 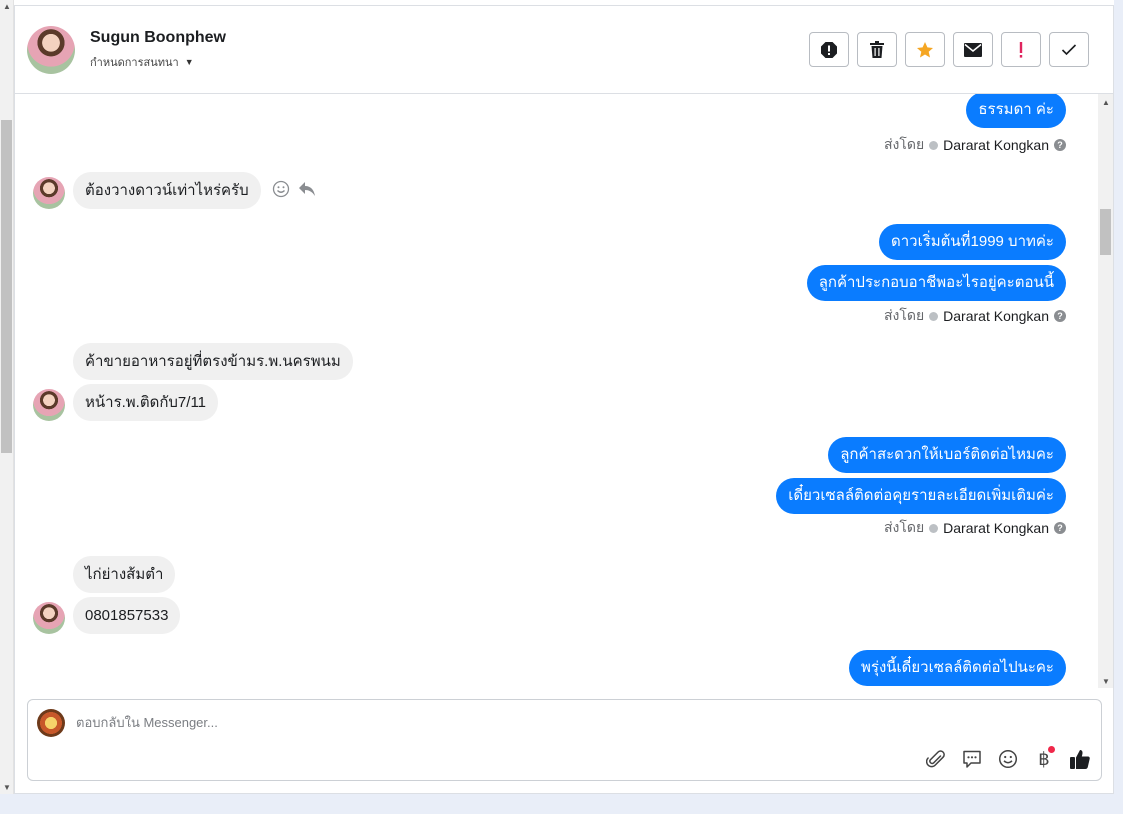 I want to click on saved-reply-icon, so click(x=972, y=759).